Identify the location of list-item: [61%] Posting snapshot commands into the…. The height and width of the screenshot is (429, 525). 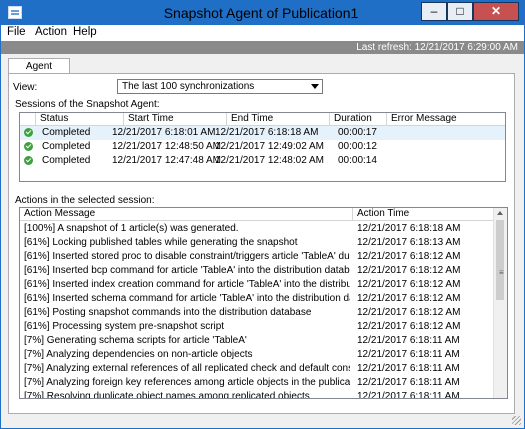
(256, 313).